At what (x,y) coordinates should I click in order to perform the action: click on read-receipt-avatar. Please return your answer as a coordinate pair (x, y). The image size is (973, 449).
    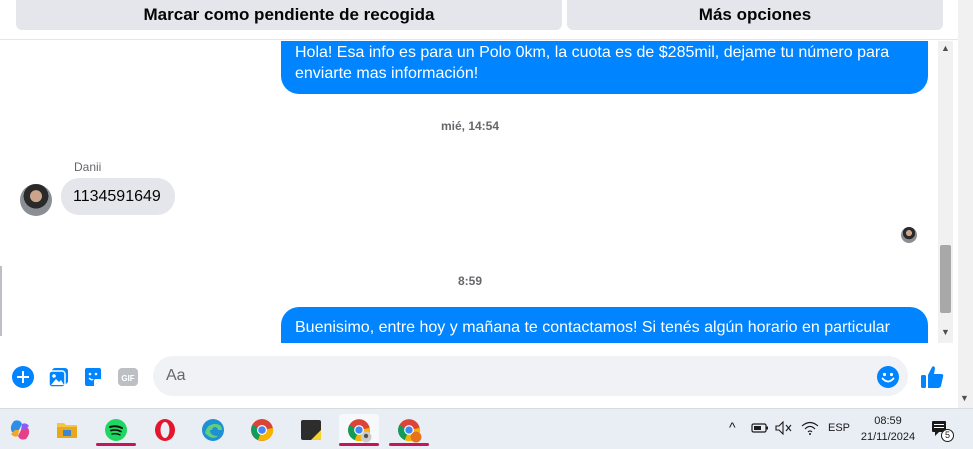
    Looking at the image, I should click on (909, 235).